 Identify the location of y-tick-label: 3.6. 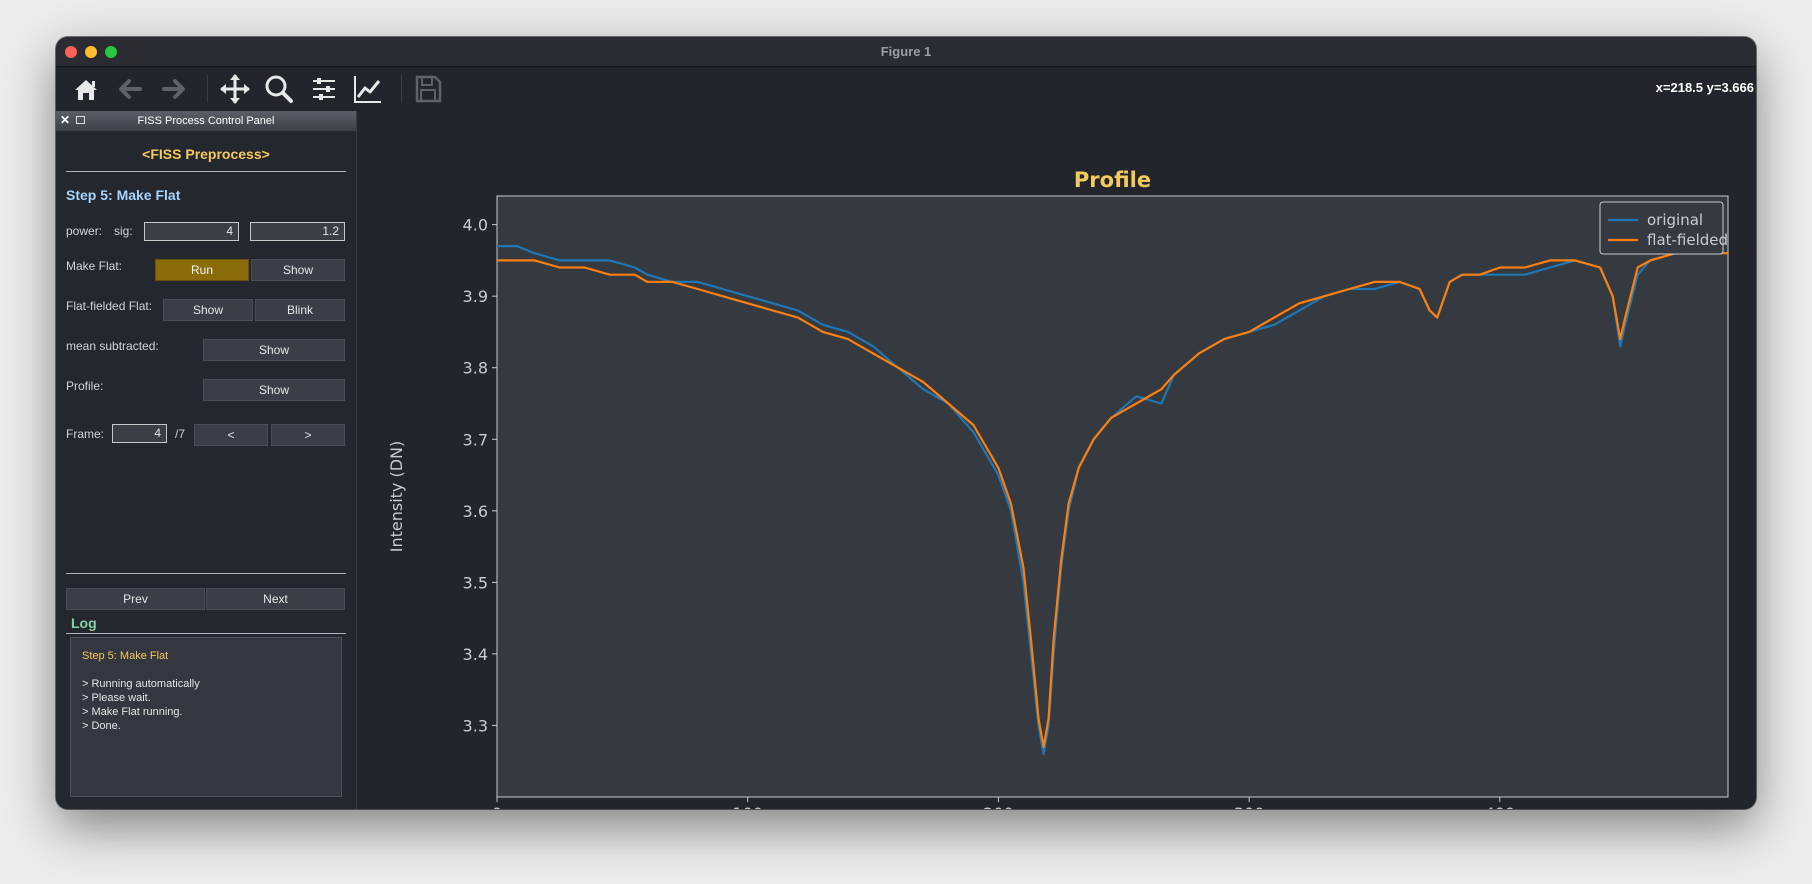
(475, 511).